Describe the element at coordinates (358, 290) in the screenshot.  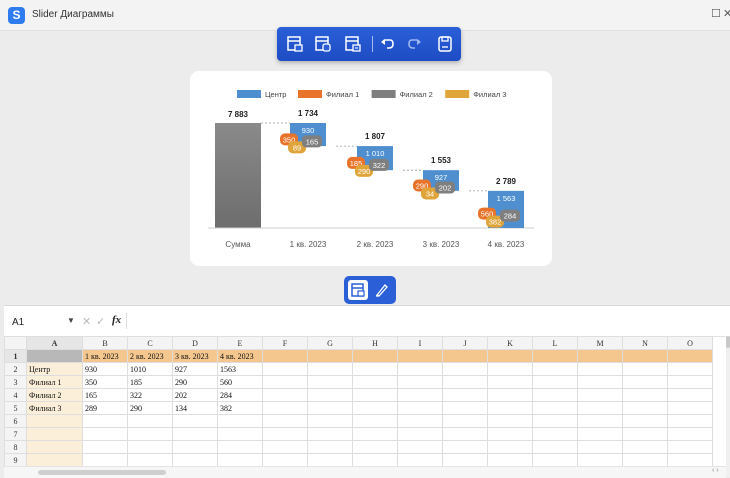
I see `data-edit-mode-icon` at that location.